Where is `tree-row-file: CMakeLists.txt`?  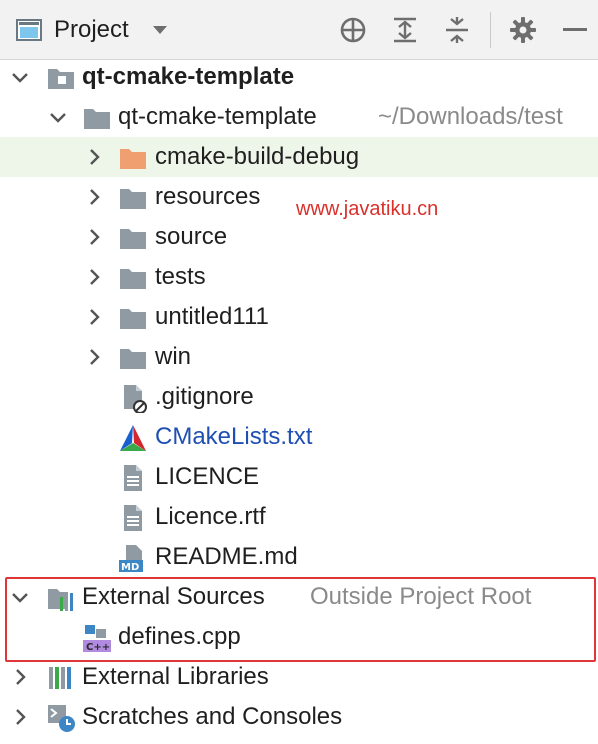
tree-row-file: CMakeLists.txt is located at coordinates (299, 437).